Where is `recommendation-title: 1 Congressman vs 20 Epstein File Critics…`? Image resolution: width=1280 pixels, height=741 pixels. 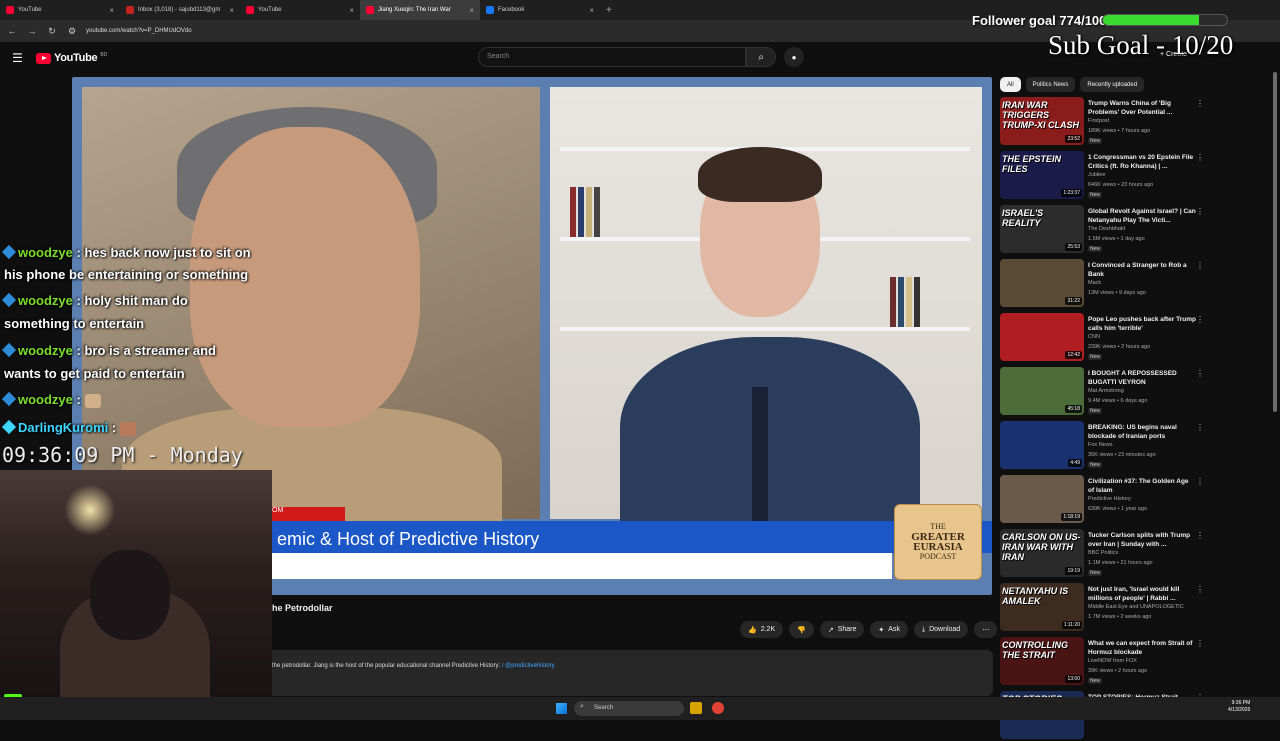 recommendation-title: 1 Congressman vs 20 Epstein File Critics… is located at coordinates (1142, 162).